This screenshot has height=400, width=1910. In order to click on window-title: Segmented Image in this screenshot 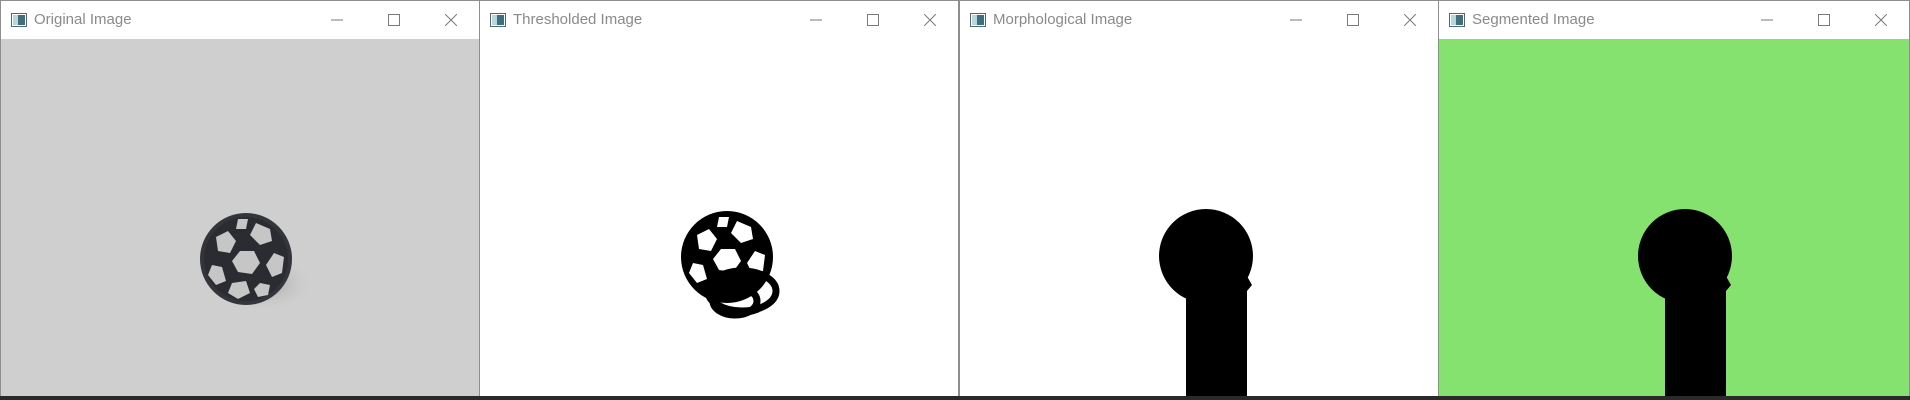, I will do `click(1533, 19)`.